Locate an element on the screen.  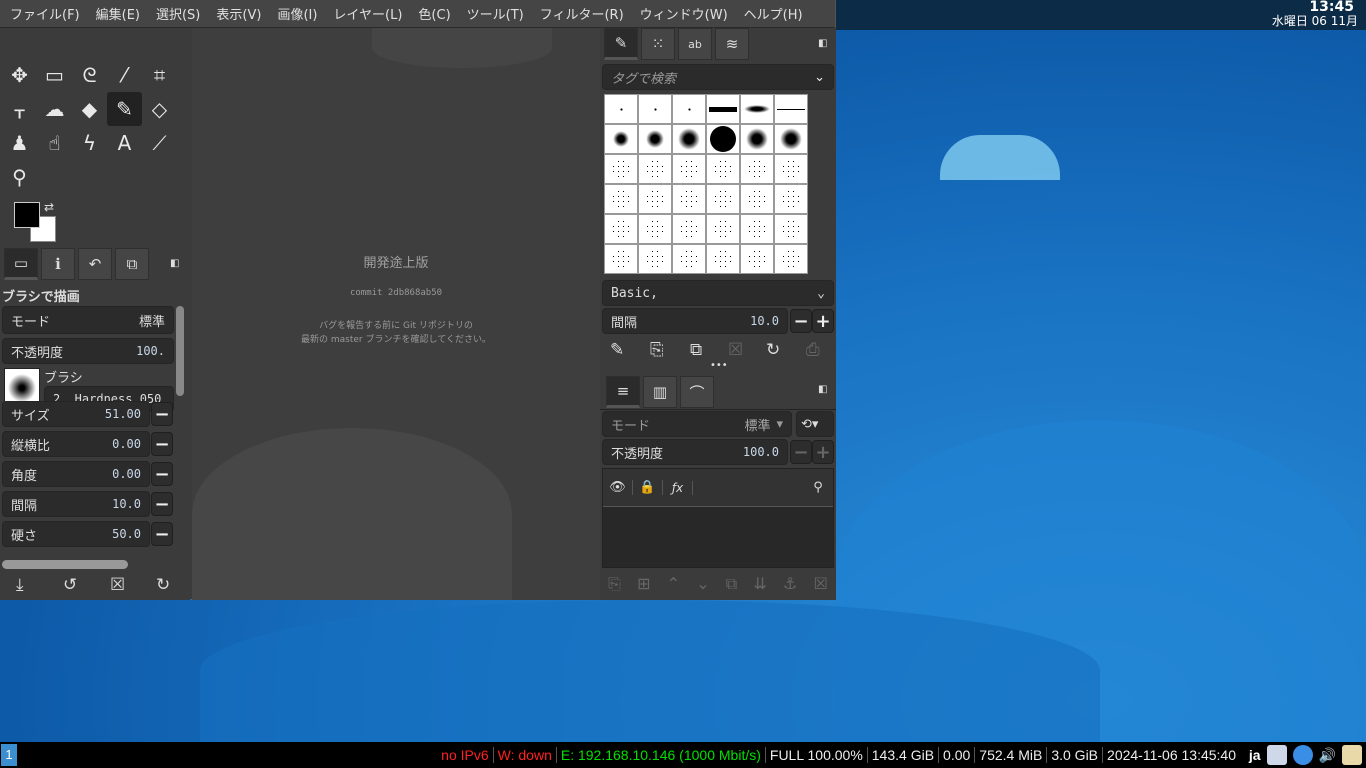
network-icon is located at coordinates (1276, 755).